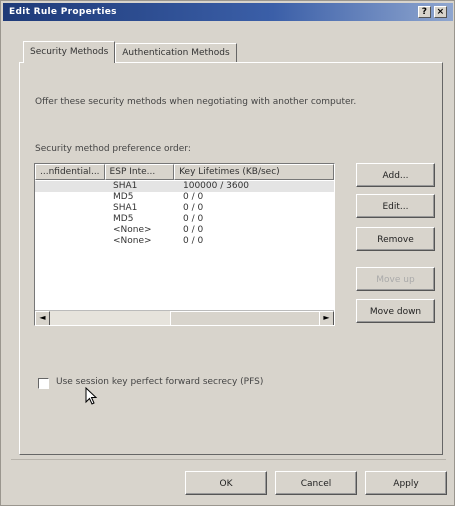 The height and width of the screenshot is (506, 455). I want to click on tab-strip: Security Methods Authentication Methods, so click(130, 52).